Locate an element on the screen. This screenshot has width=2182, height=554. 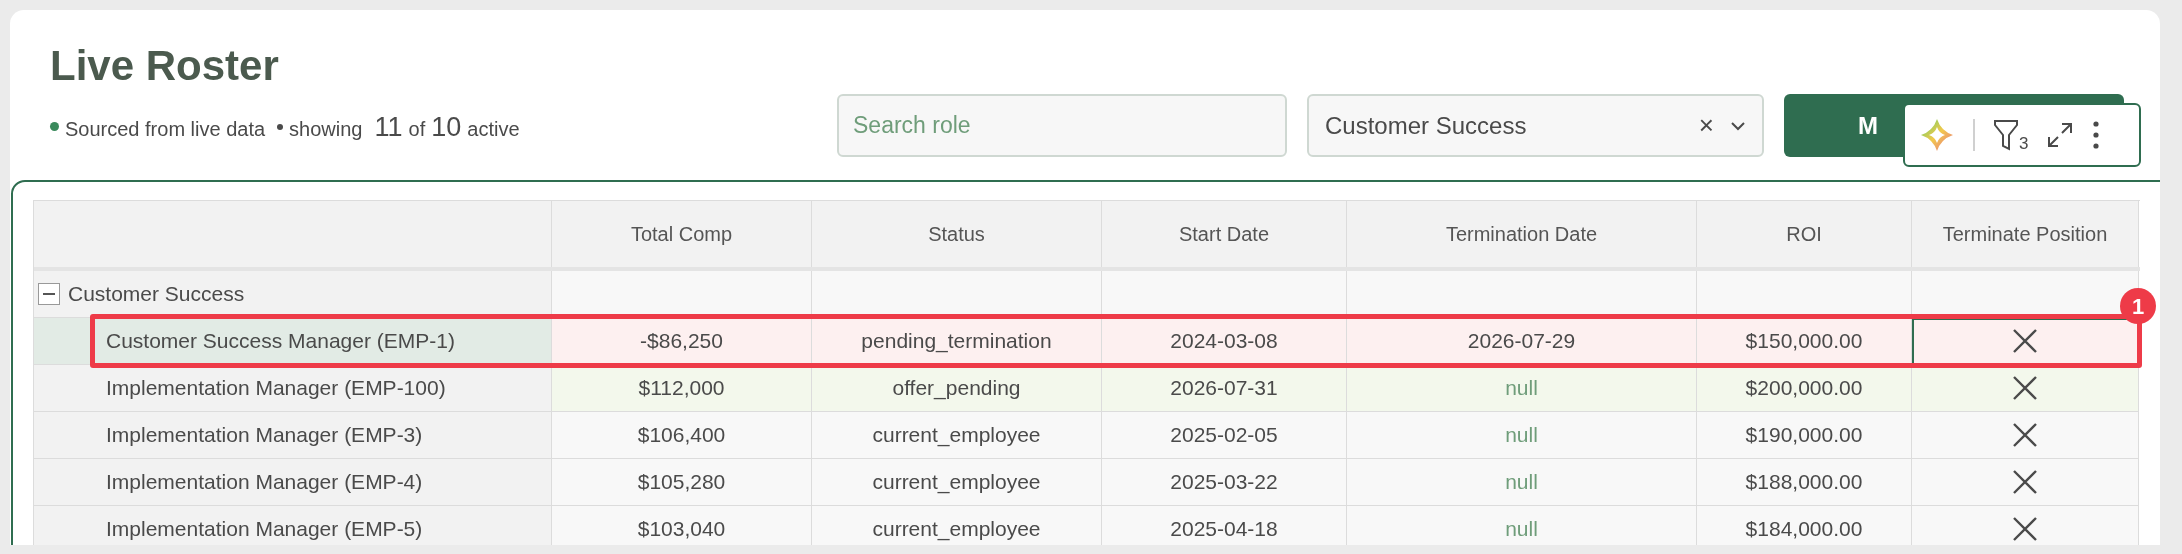
of-text: of is located at coordinates (417, 129).